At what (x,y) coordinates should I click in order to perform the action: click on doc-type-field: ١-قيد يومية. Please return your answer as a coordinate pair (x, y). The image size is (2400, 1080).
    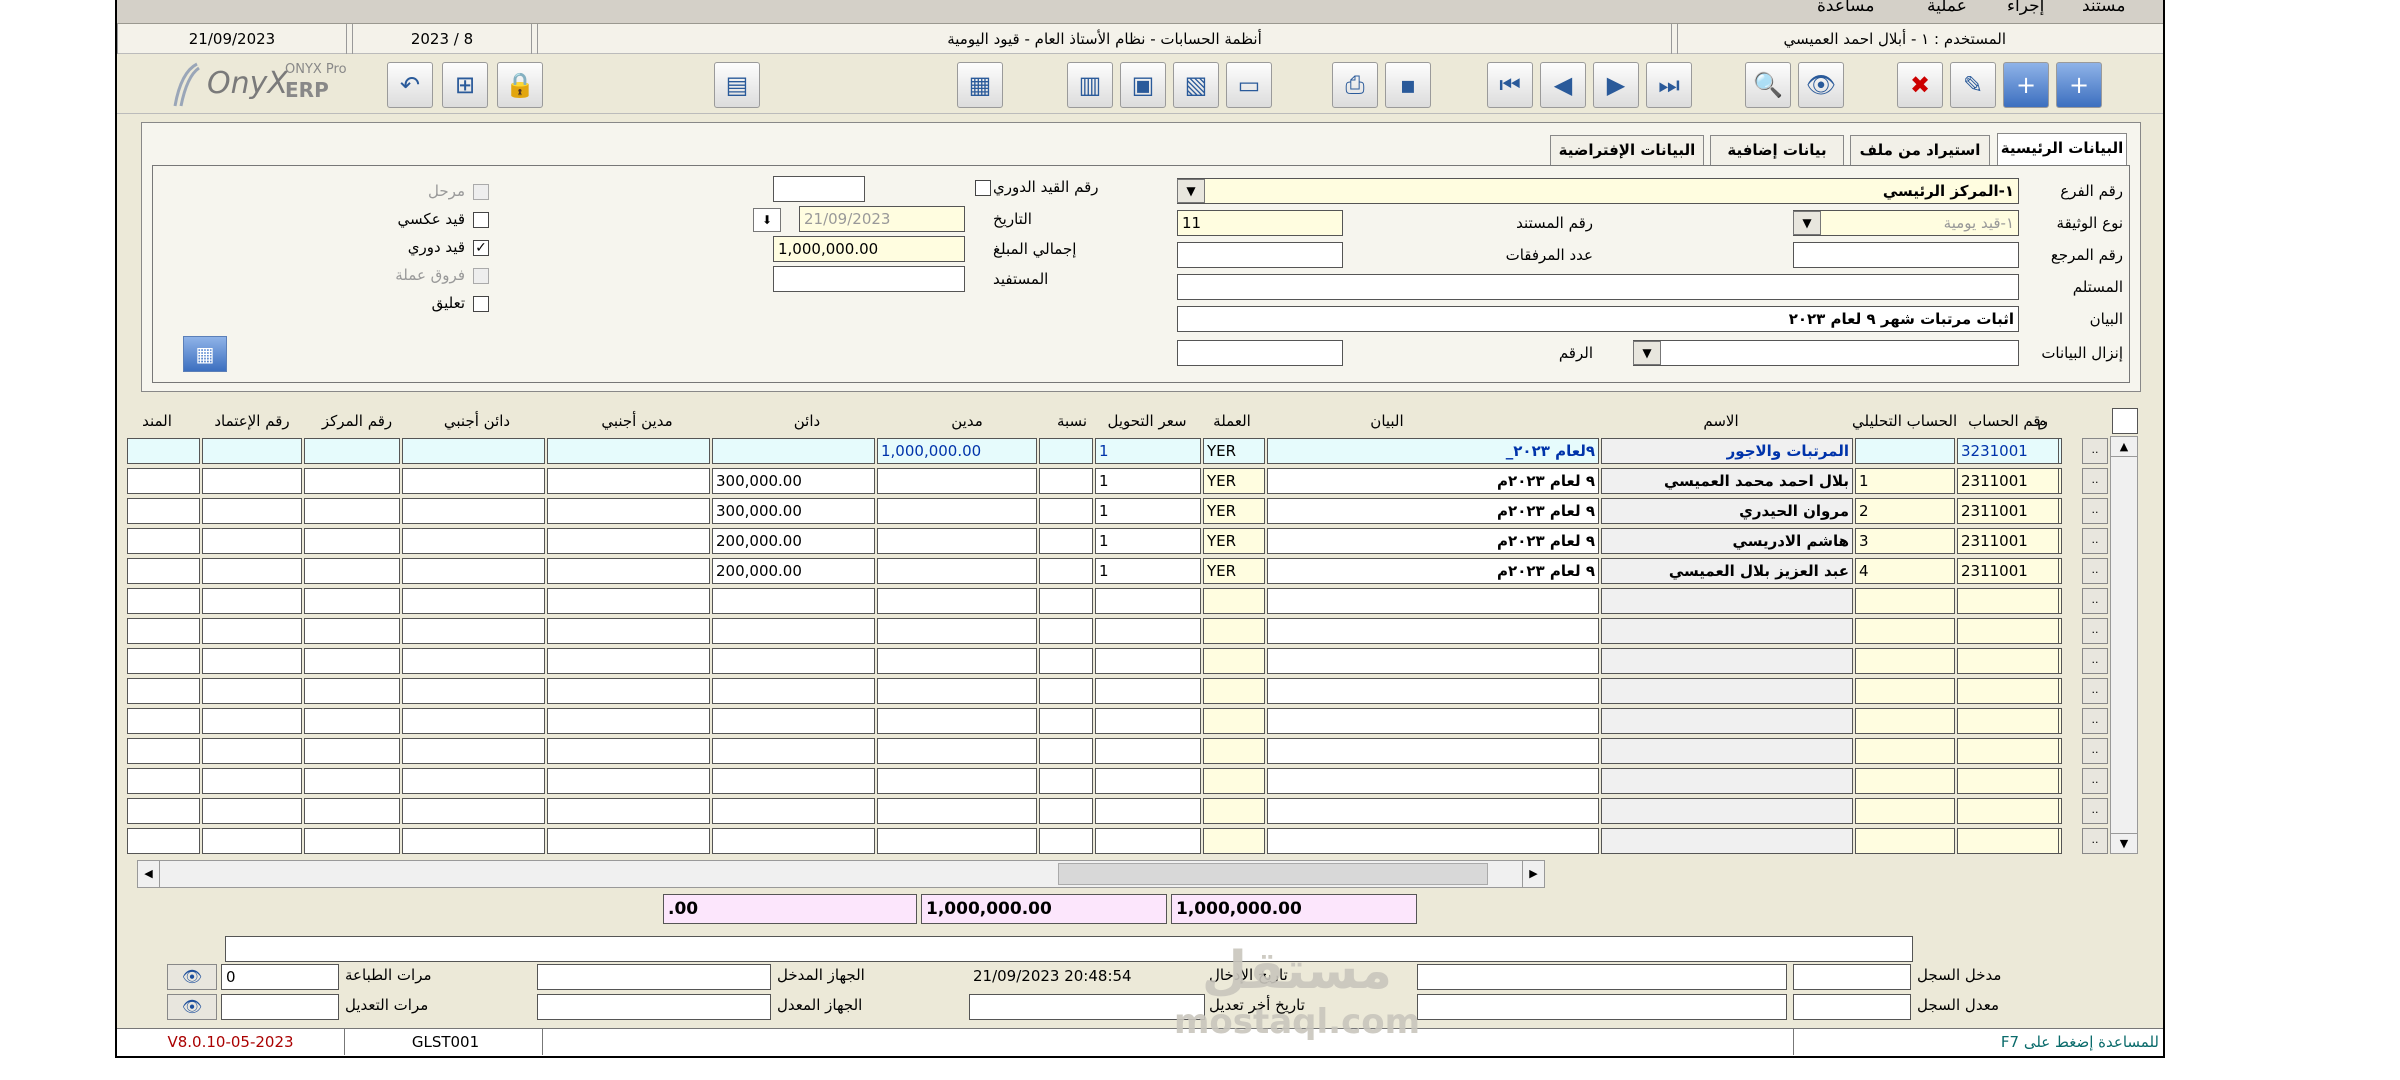
    Looking at the image, I should click on (1906, 223).